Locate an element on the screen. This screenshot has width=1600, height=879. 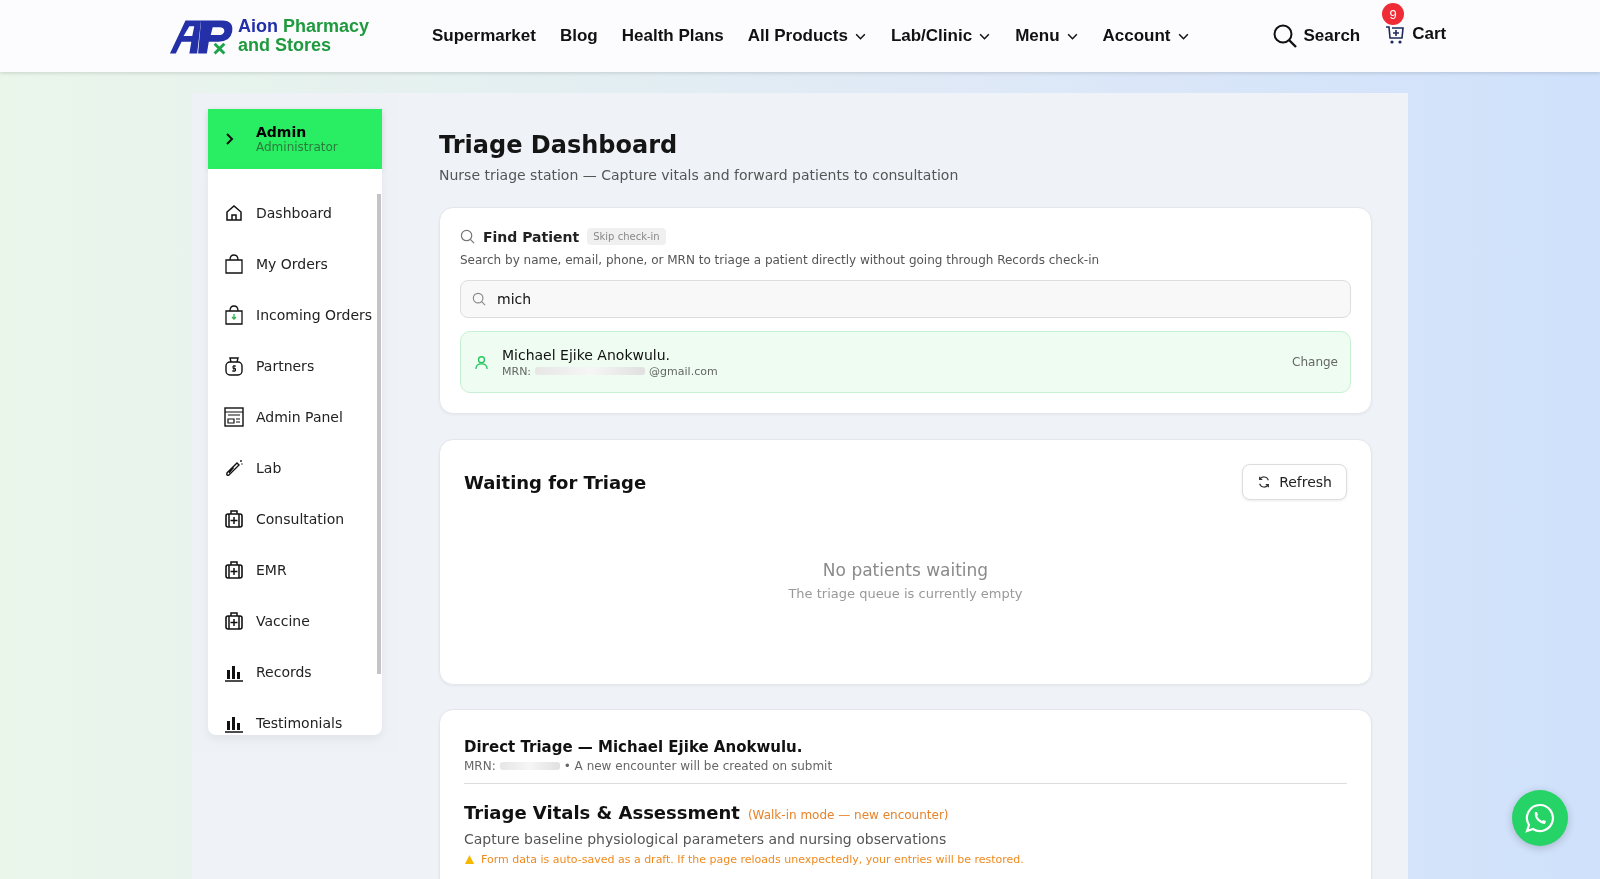
brand-tagline: and Stores is located at coordinates (304, 45).